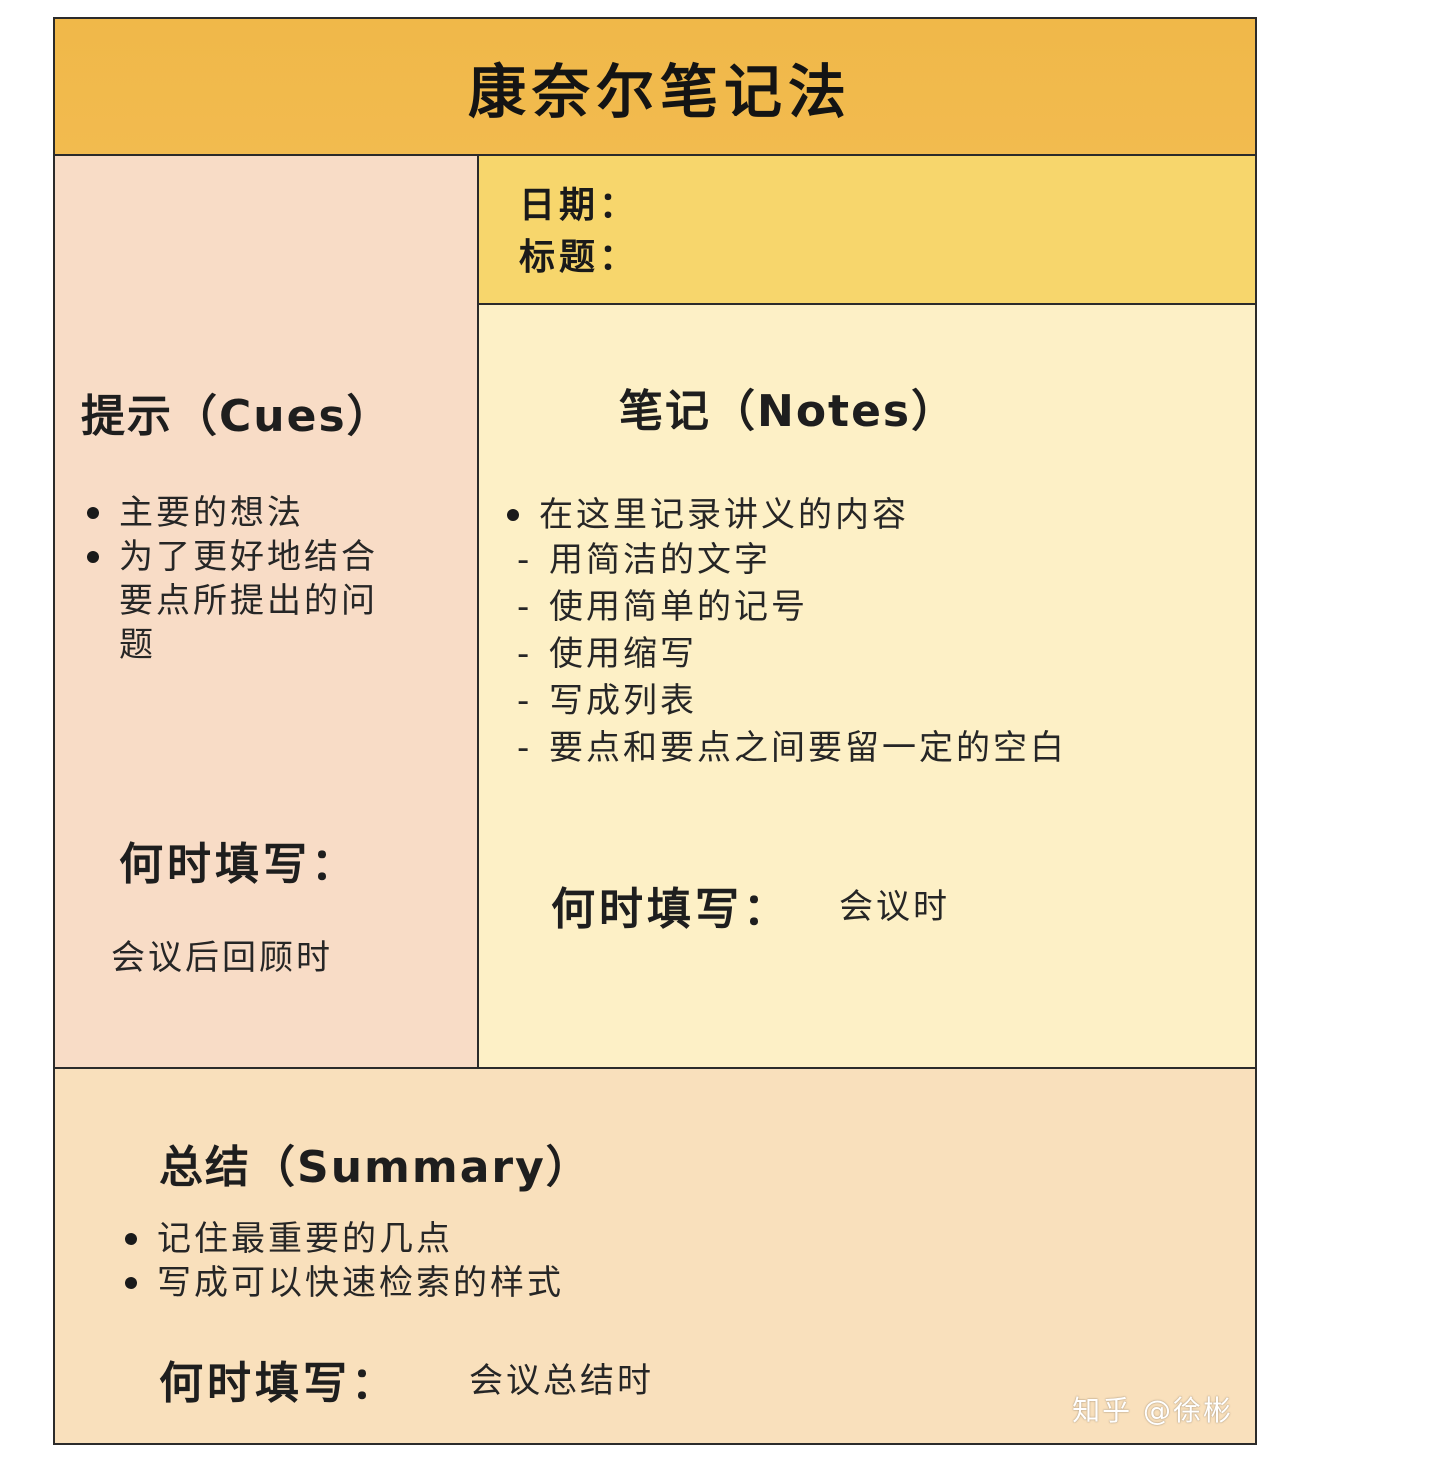 The image size is (1446, 1466). I want to click on list-item: - 使用简单的记号, so click(662, 607).